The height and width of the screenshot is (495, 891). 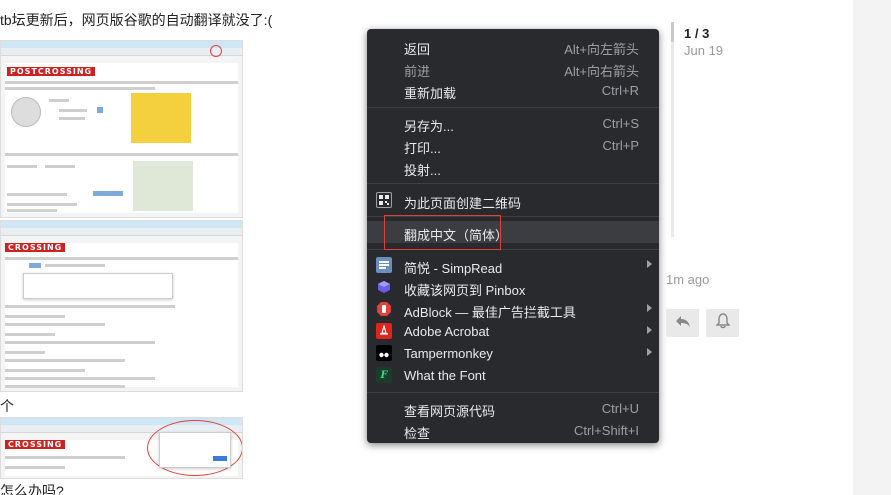 What do you see at coordinates (384, 265) in the screenshot?
I see `simpread-icon` at bounding box center [384, 265].